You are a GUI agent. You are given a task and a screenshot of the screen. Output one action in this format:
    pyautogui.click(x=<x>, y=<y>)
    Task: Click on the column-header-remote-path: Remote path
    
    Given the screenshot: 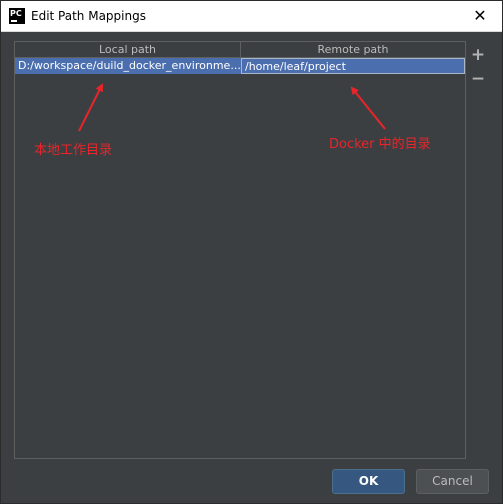 What is the action you would take?
    pyautogui.click(x=353, y=50)
    